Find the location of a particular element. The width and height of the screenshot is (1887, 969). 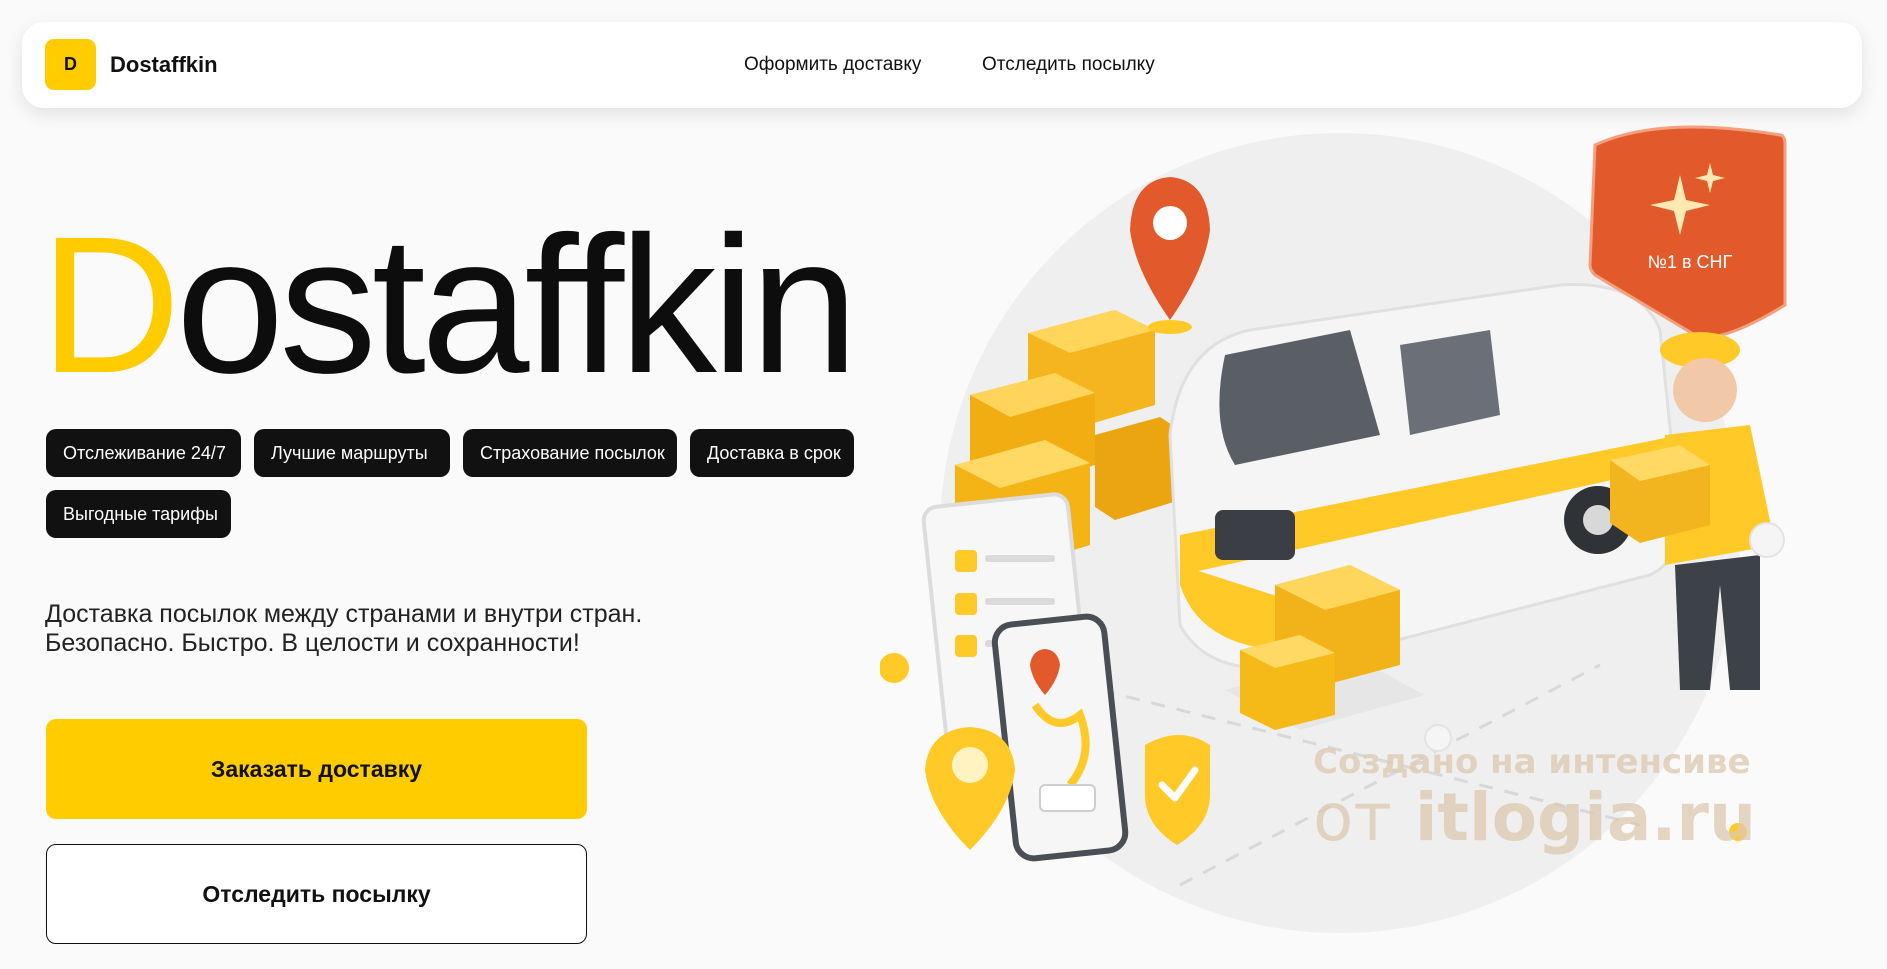

watermark: Создано на интенсиве от itlogia.ru is located at coordinates (1534, 798).